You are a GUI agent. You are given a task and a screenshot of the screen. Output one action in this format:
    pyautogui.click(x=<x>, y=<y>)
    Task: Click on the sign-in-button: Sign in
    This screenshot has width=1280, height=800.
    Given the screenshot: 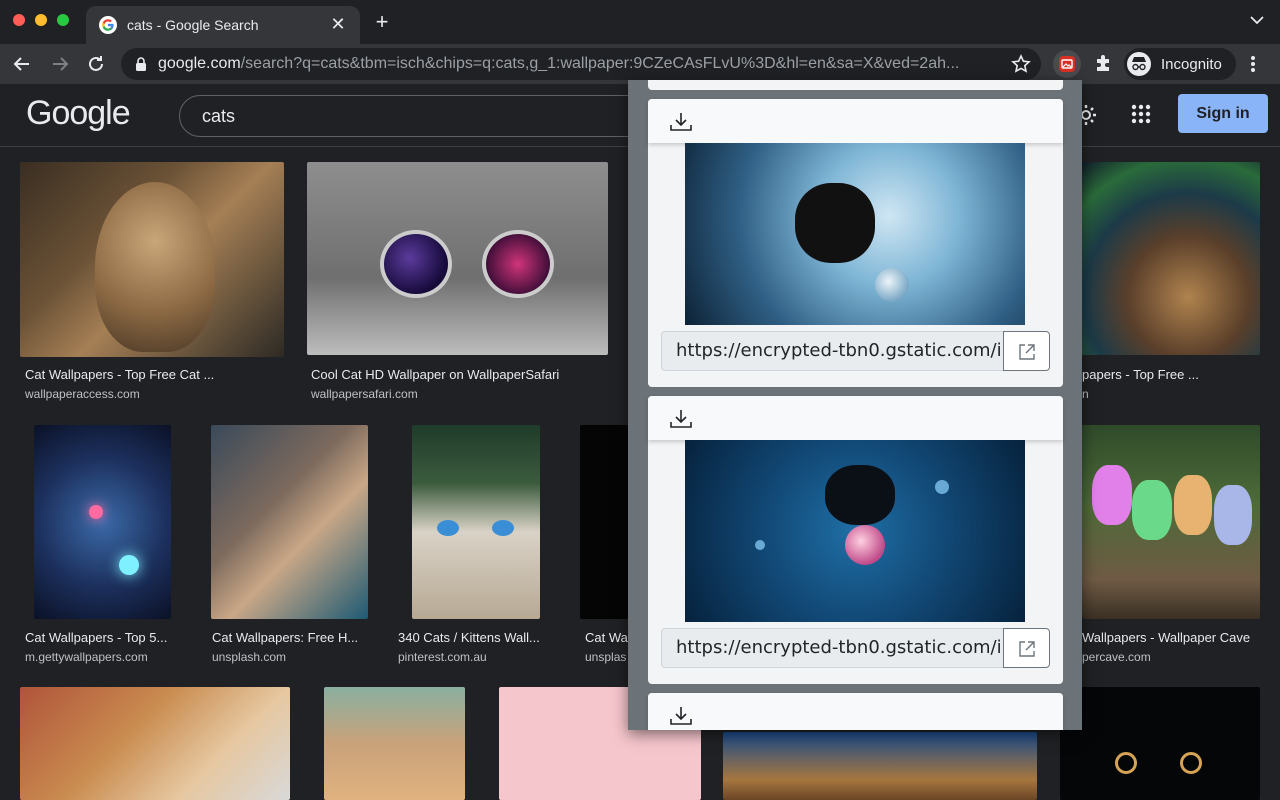 What is the action you would take?
    pyautogui.click(x=1223, y=113)
    